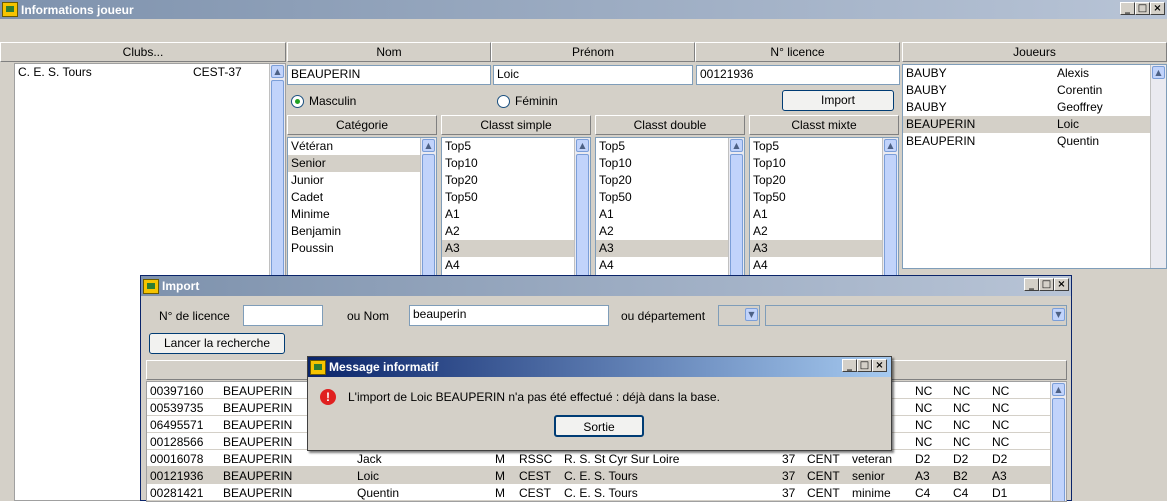  What do you see at coordinates (797, 52) in the screenshot?
I see `header-licence: N° licence` at bounding box center [797, 52].